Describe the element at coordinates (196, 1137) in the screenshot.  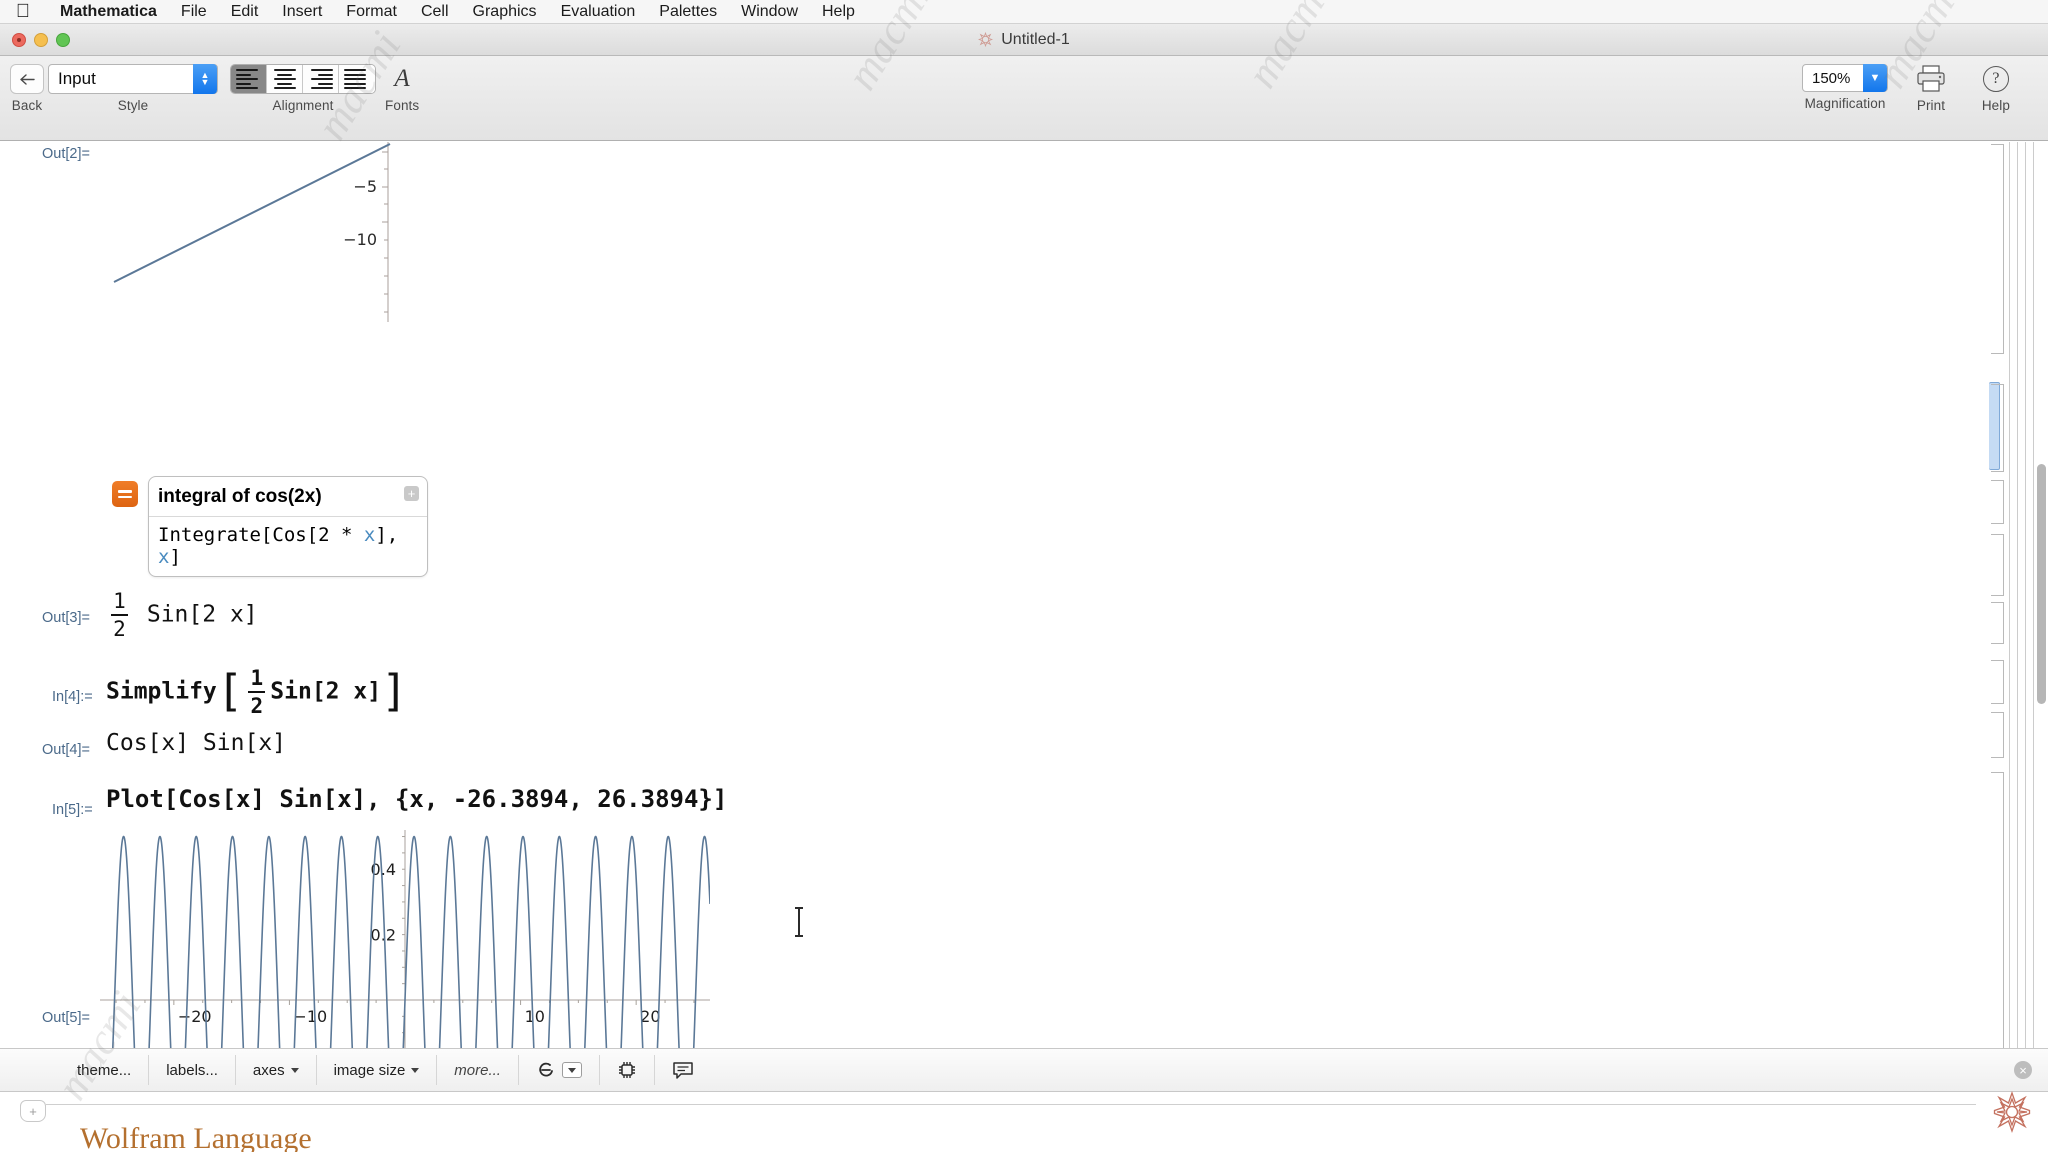
I see `wolfram-language-title: Wolfram Language` at that location.